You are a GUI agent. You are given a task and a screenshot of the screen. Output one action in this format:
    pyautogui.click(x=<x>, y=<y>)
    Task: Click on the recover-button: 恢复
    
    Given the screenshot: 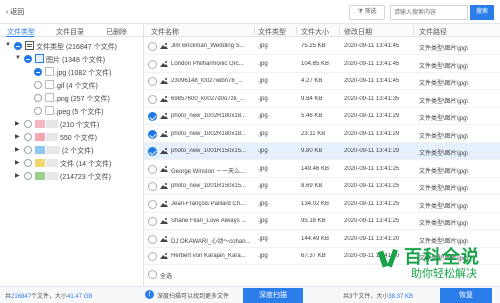 What is the action you would take?
    pyautogui.click(x=466, y=295)
    